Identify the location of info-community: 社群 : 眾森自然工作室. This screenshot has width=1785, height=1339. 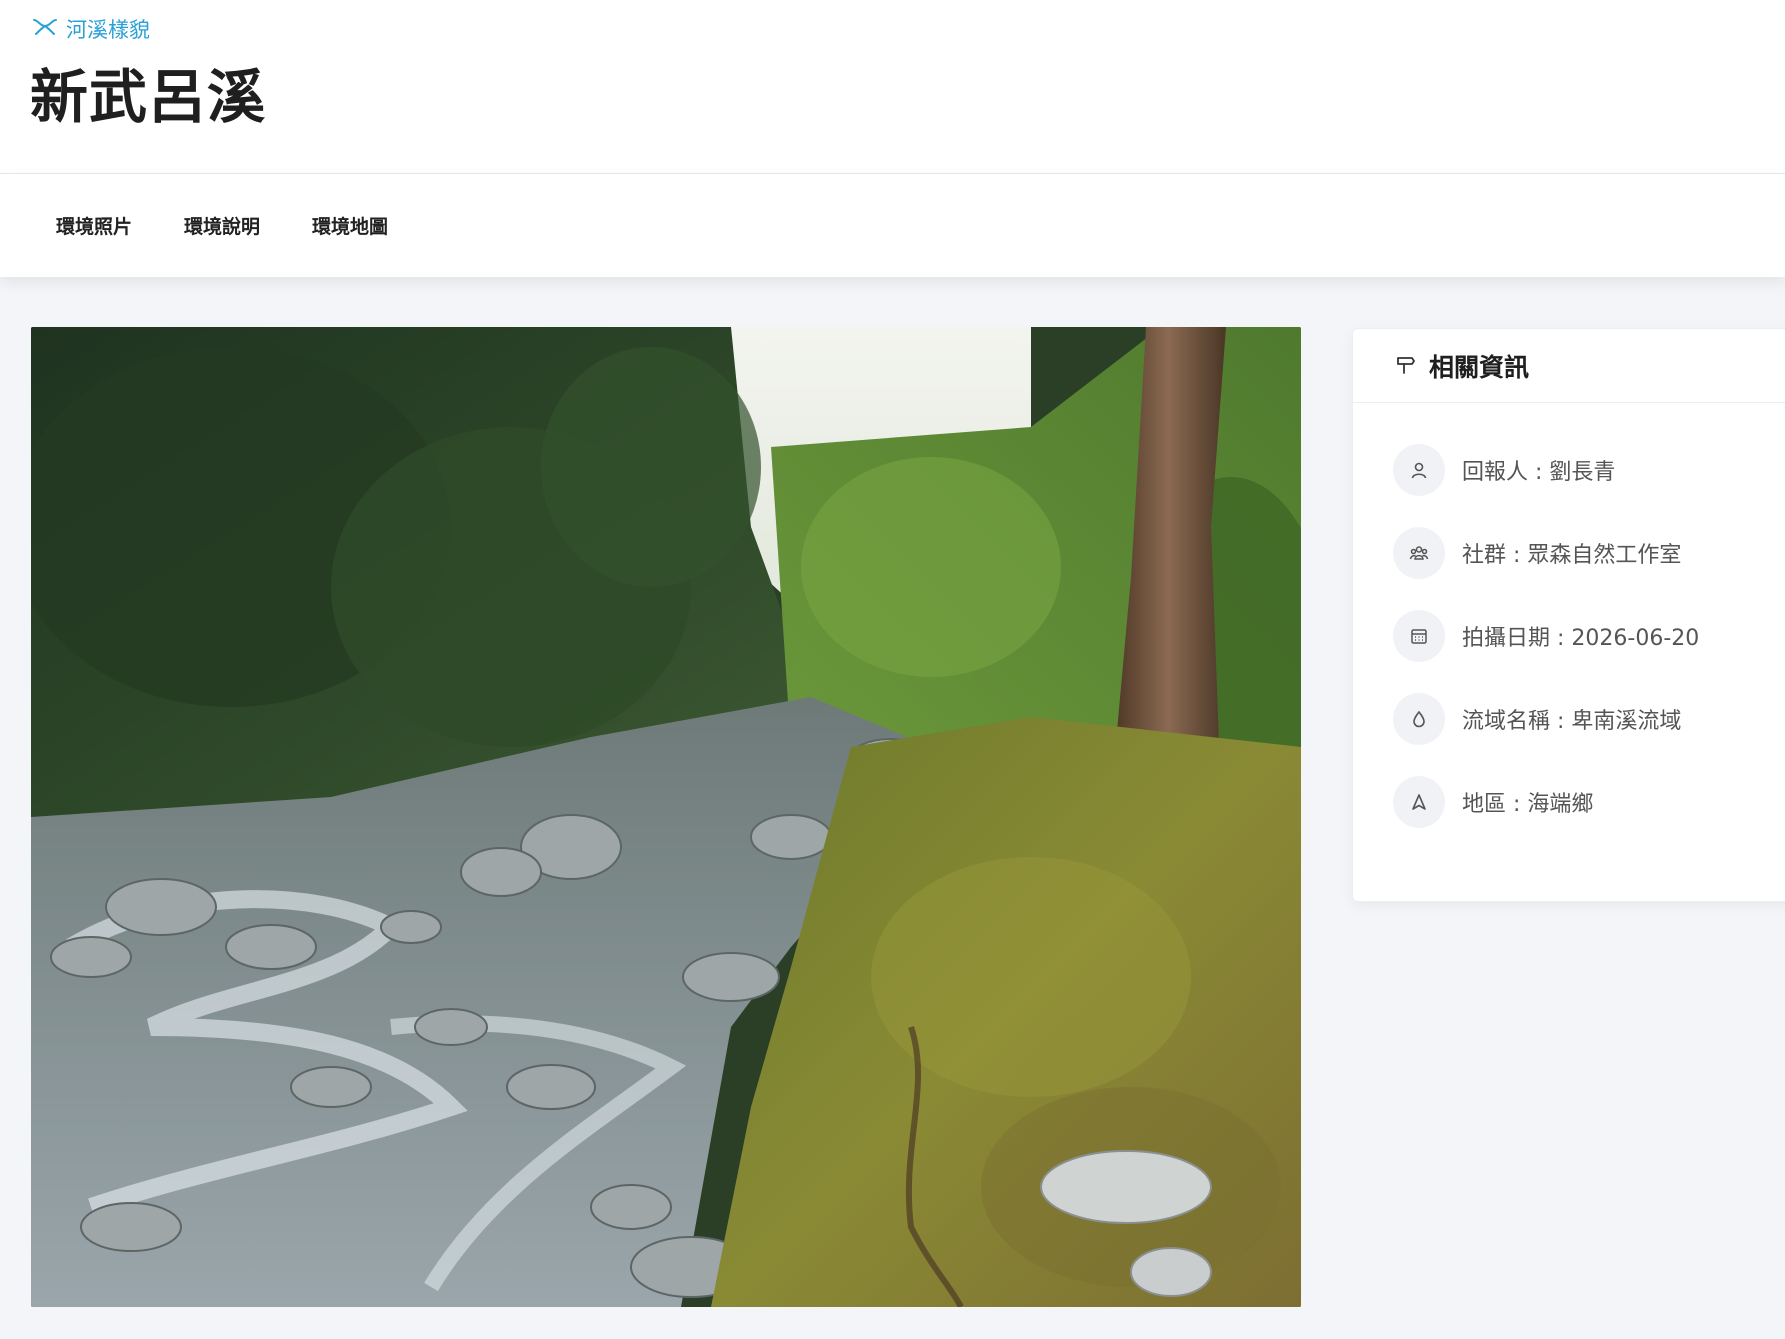
(1589, 553).